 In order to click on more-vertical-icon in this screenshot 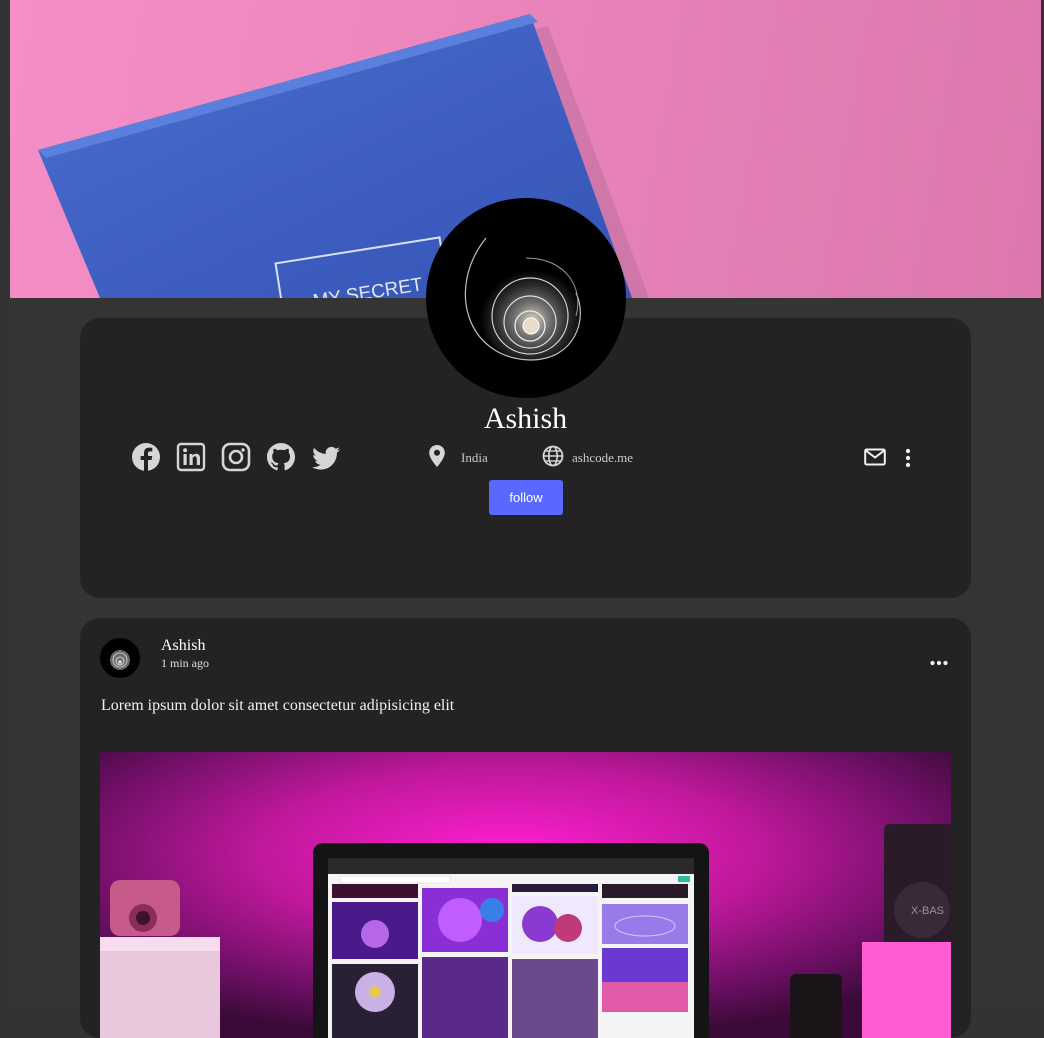, I will do `click(908, 460)`.